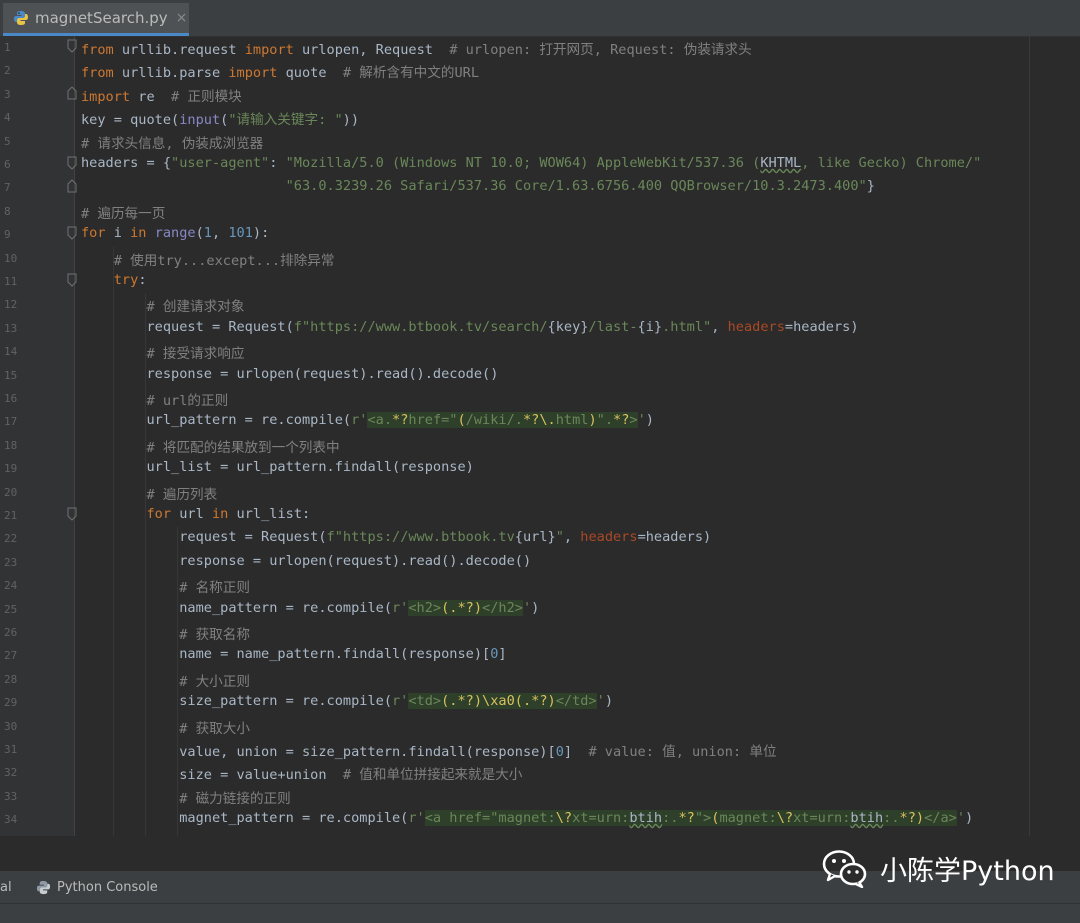  What do you see at coordinates (540, 141) in the screenshot?
I see `code-line: 5 # 请求头信息, 伪装成浏览器` at bounding box center [540, 141].